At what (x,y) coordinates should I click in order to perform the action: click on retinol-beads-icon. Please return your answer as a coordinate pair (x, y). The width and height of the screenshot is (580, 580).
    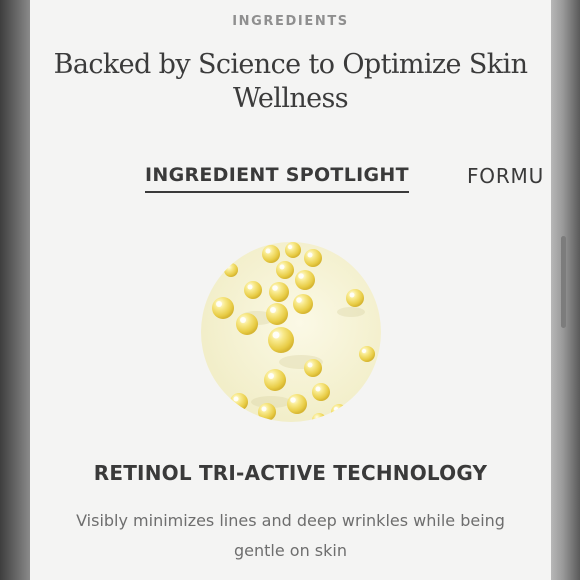
    Looking at the image, I should click on (291, 332).